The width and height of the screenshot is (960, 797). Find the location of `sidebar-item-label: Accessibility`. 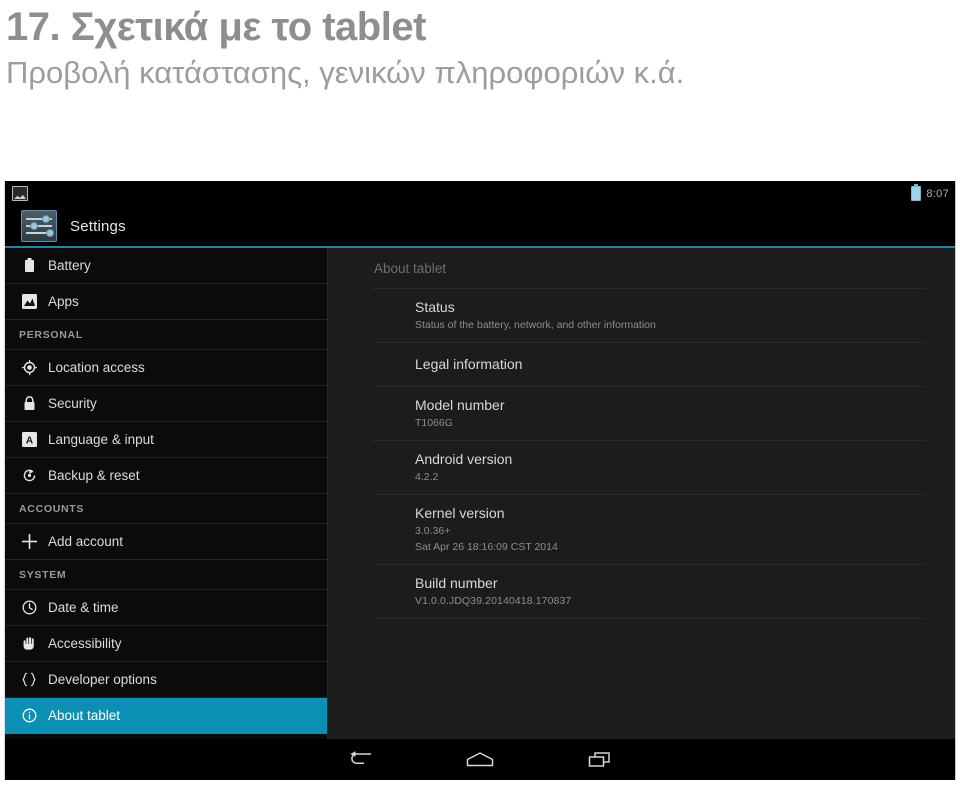

sidebar-item-label: Accessibility is located at coordinates (85, 643).